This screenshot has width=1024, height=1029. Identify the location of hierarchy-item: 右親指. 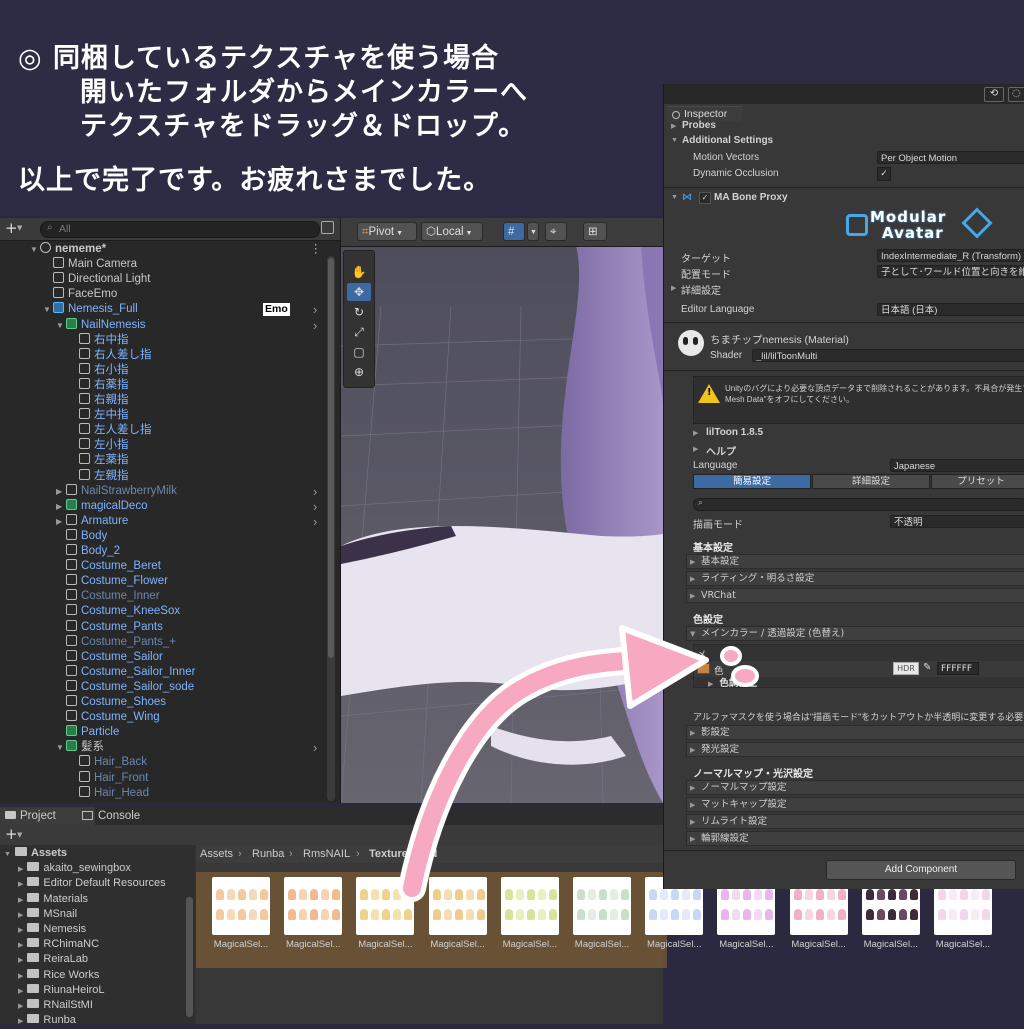
(199, 400).